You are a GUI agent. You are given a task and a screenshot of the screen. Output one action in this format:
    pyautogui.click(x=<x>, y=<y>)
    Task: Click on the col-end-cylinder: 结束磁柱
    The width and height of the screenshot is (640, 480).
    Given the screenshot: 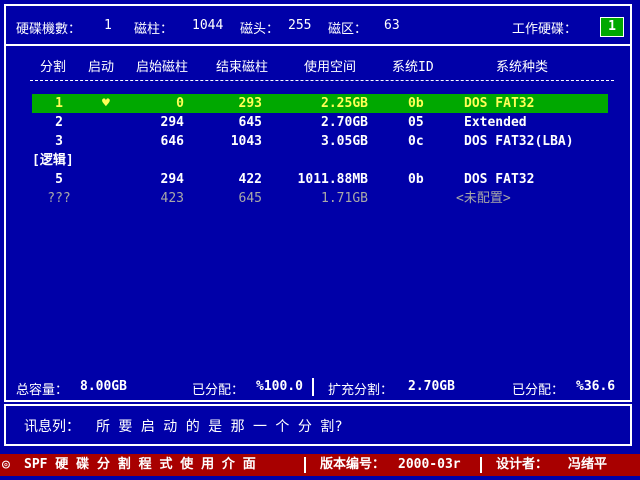 What is the action you would take?
    pyautogui.click(x=242, y=67)
    